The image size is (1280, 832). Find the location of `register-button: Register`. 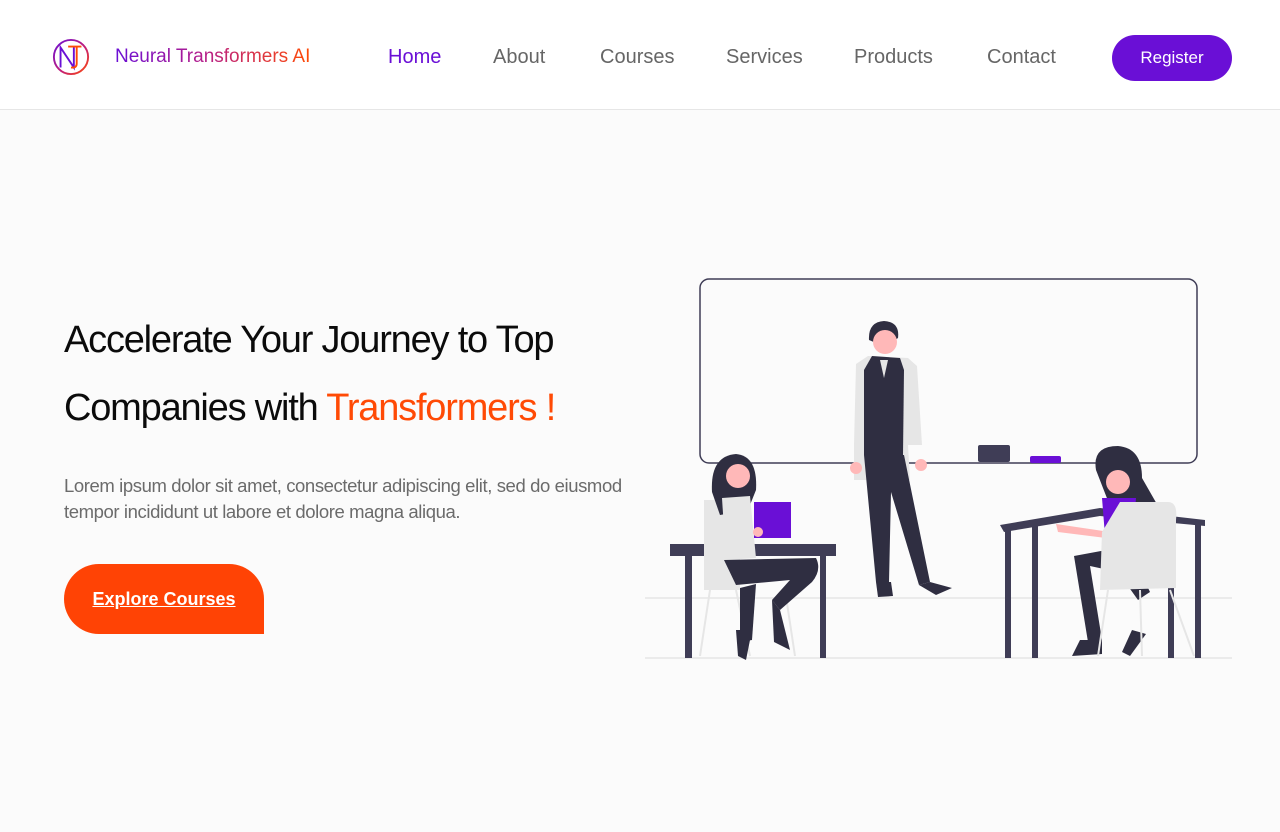

register-button: Register is located at coordinates (1172, 58).